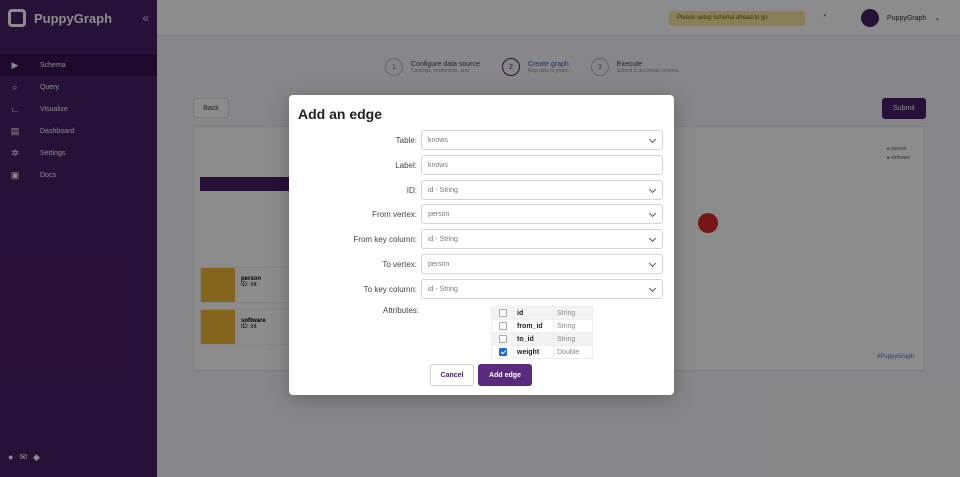  I want to click on from-key-value: id - String, so click(443, 239).